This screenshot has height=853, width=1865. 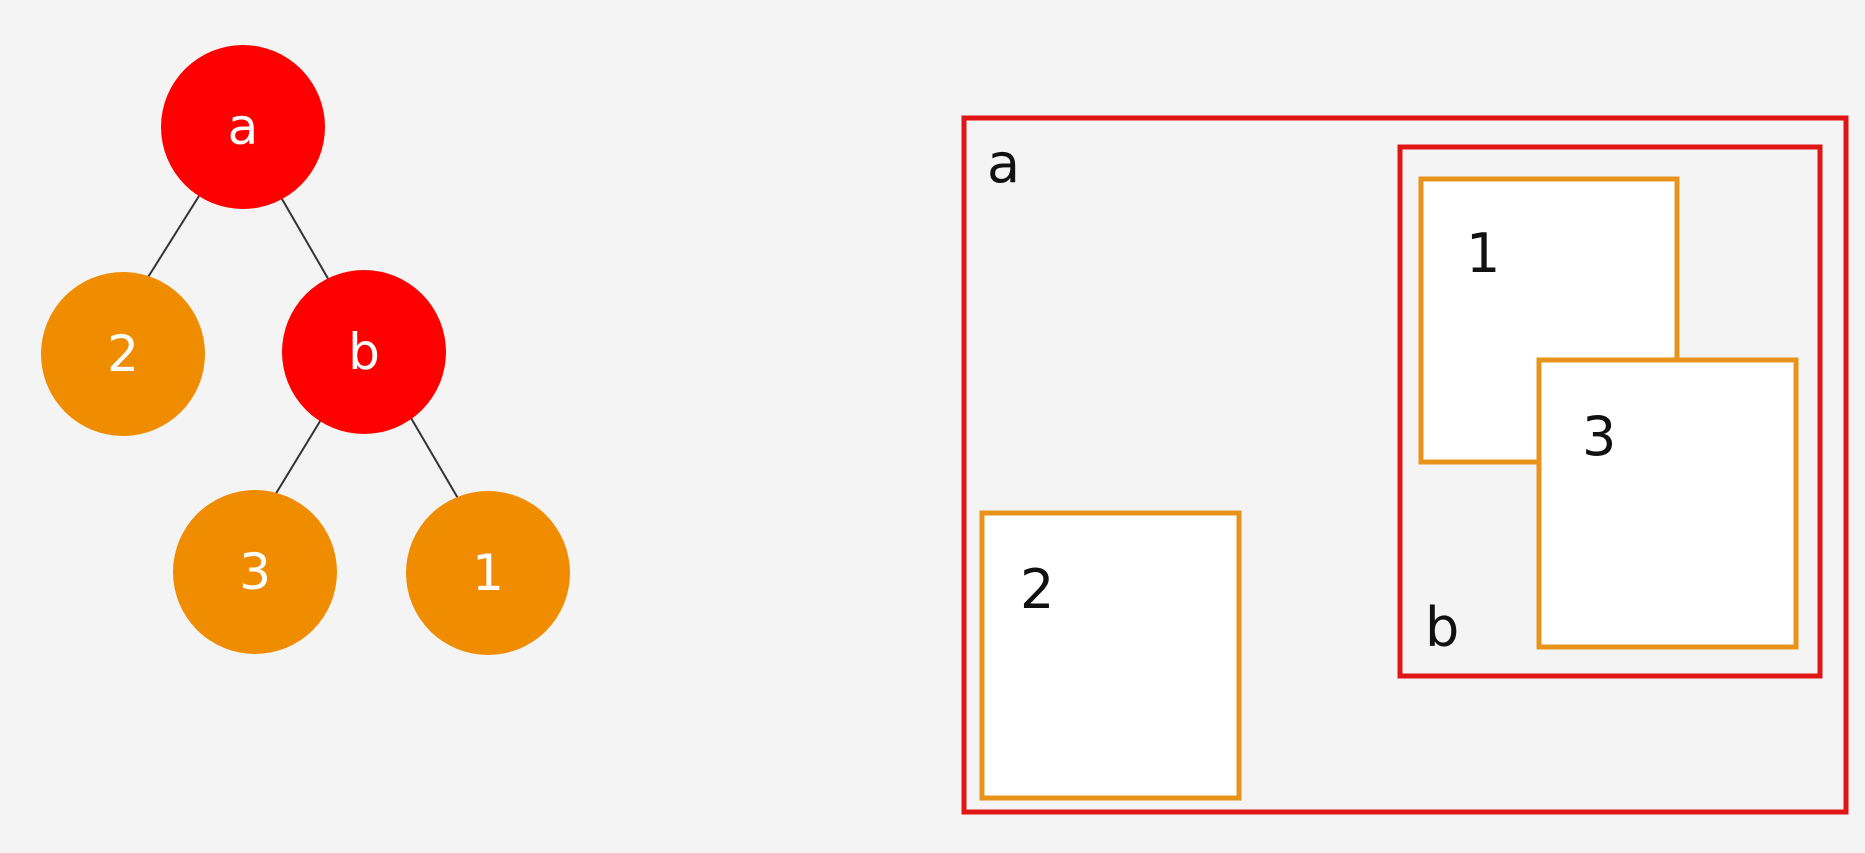 I want to click on tree-node-3: 3, so click(x=255, y=572).